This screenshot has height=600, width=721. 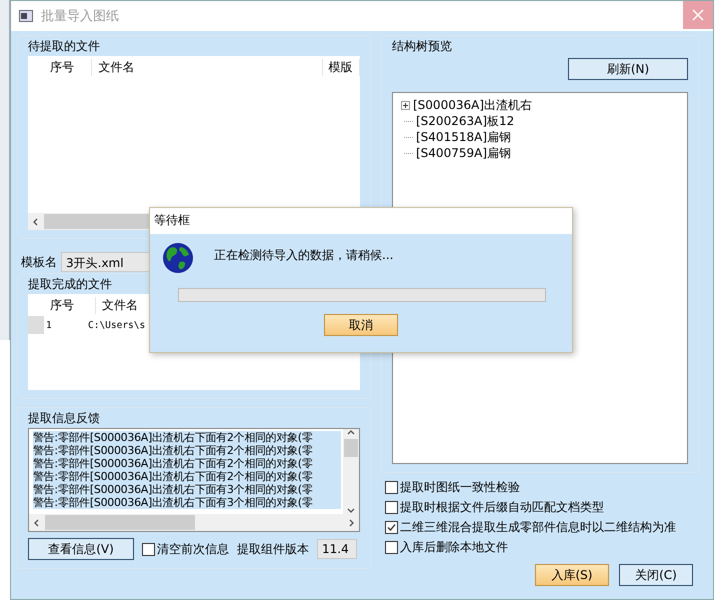 What do you see at coordinates (351, 433) in the screenshot?
I see `scroll-up-icon` at bounding box center [351, 433].